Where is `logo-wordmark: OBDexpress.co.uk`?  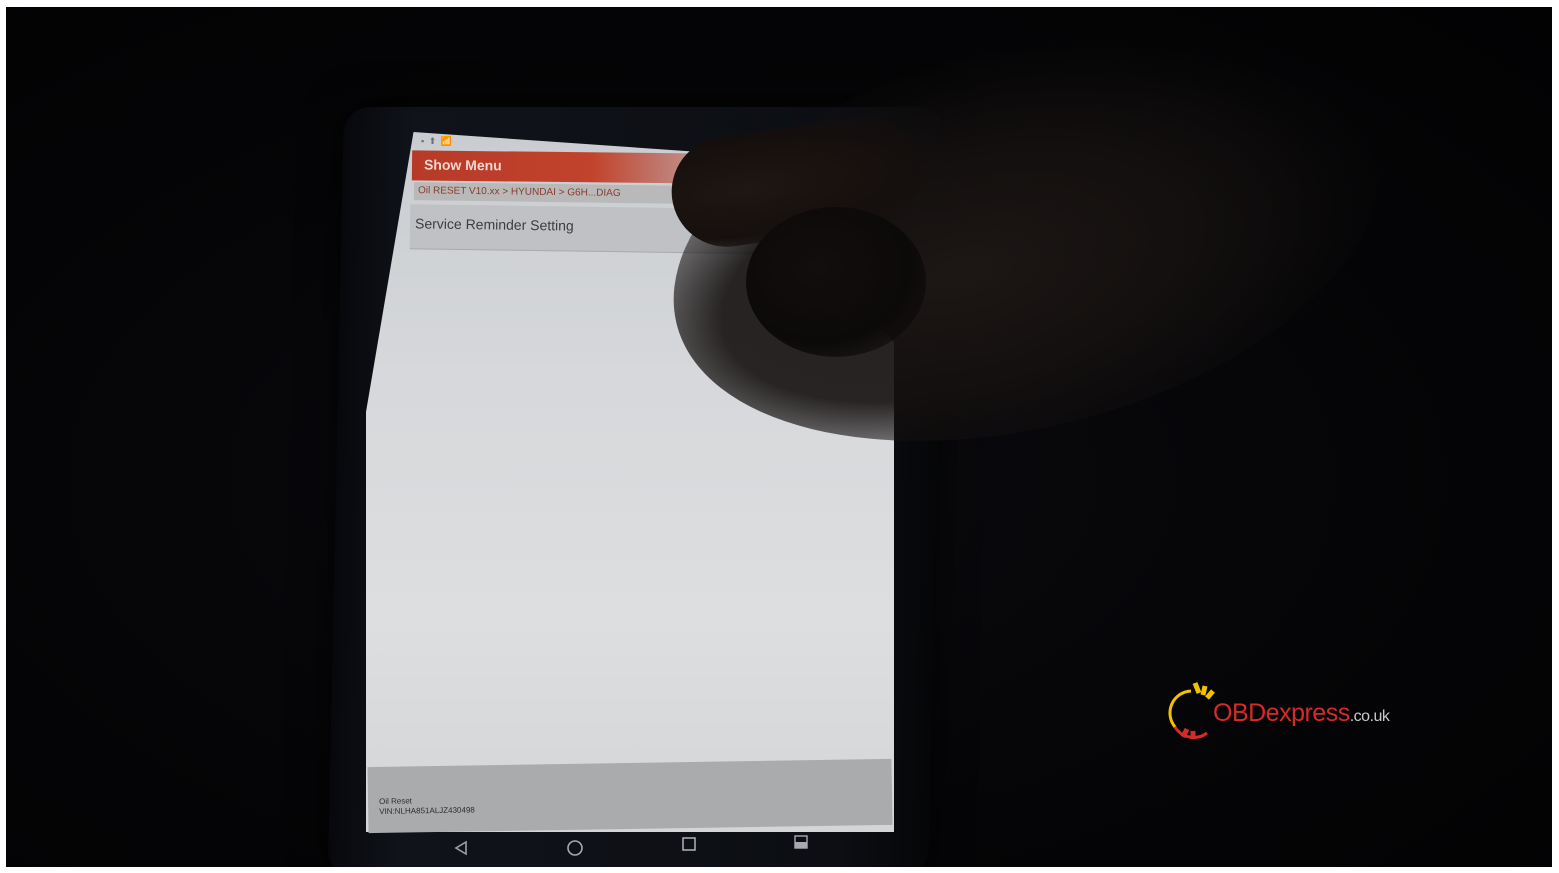
logo-wordmark: OBDexpress.co.uk is located at coordinates (1301, 713).